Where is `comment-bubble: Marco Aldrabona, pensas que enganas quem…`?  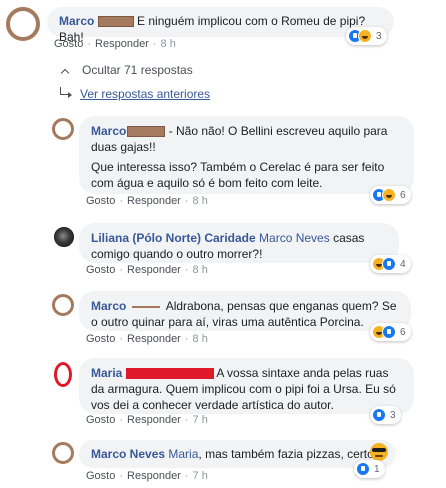
comment-bubble: Marco Aldrabona, pensas que enganas quem… is located at coordinates (245, 311).